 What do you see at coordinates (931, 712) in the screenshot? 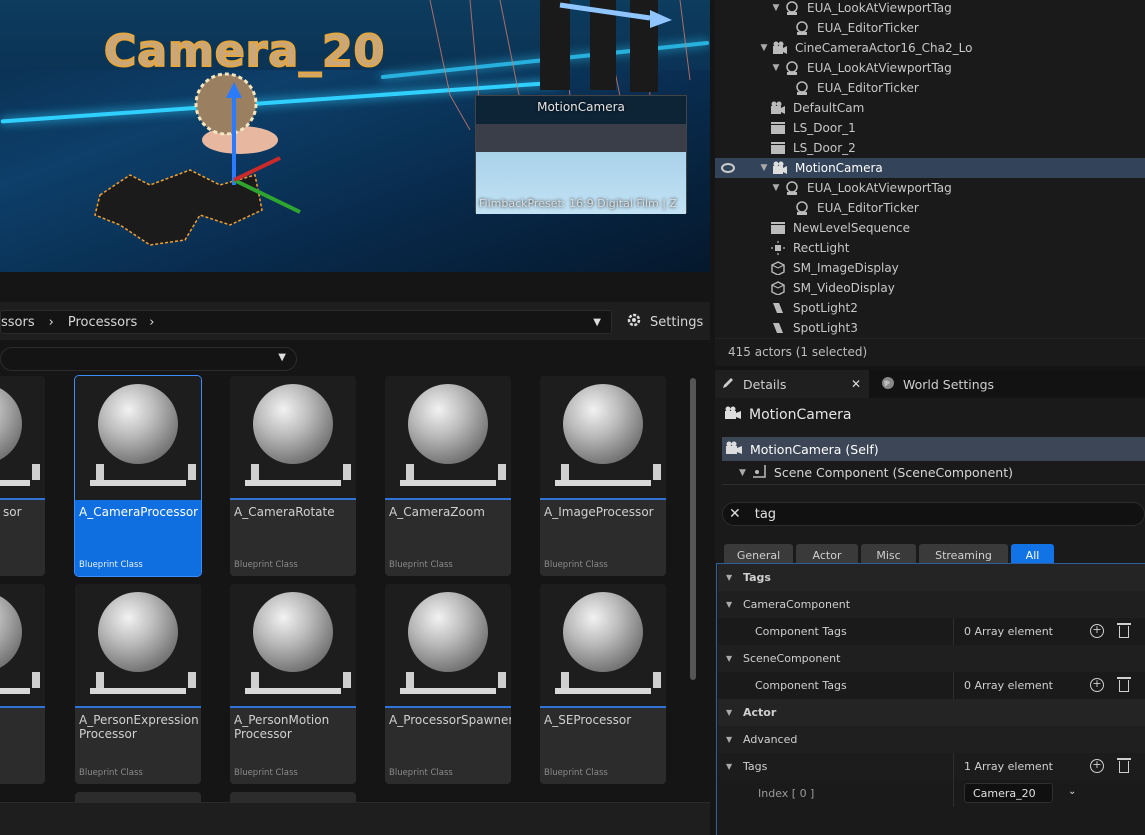
I see `category-actor: ▼ Actor` at bounding box center [931, 712].